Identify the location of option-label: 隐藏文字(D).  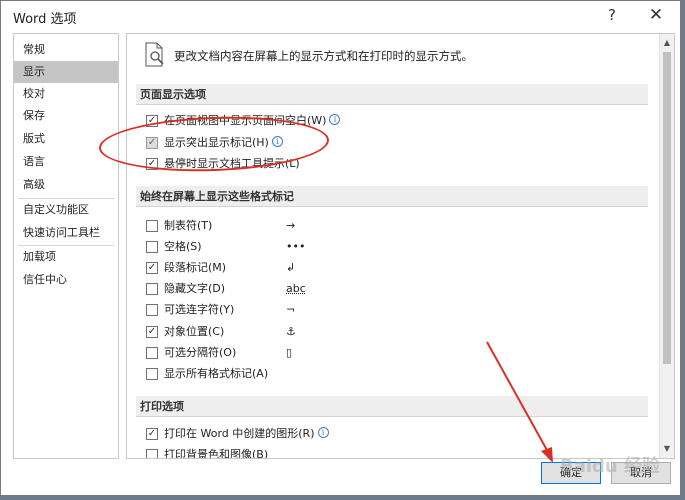
(195, 288).